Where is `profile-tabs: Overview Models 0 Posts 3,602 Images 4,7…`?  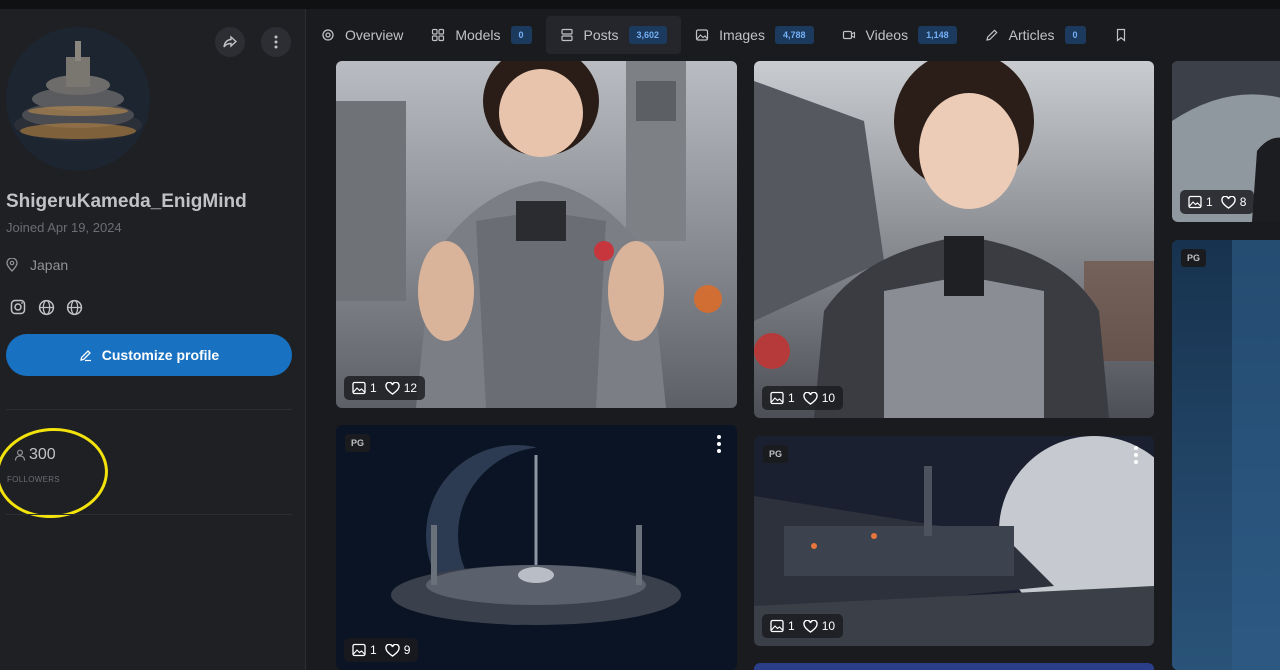 profile-tabs: Overview Models 0 Posts 3,602 Images 4,7… is located at coordinates (793, 35).